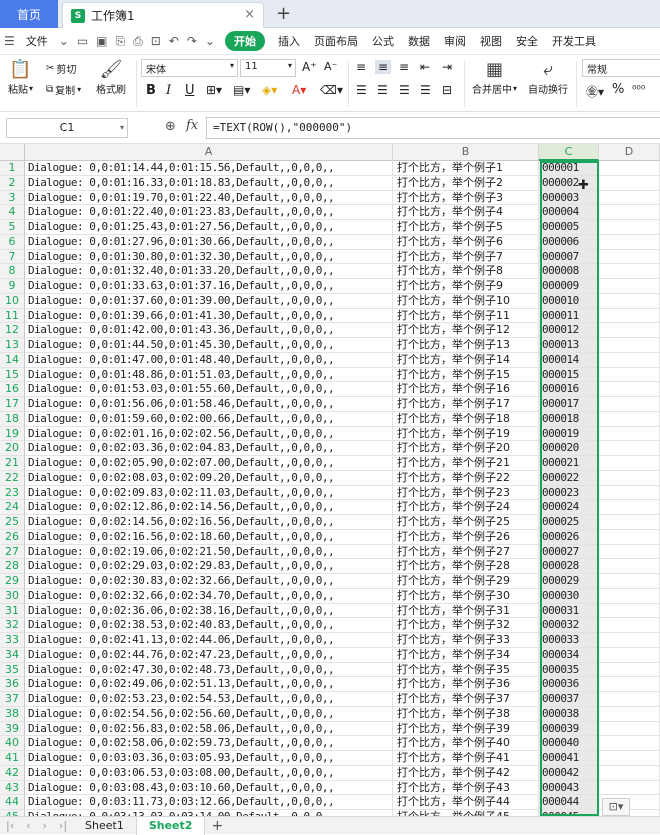 This screenshot has width=660, height=835. I want to click on cell-b: 打个比方，举个例子2, so click(466, 183).